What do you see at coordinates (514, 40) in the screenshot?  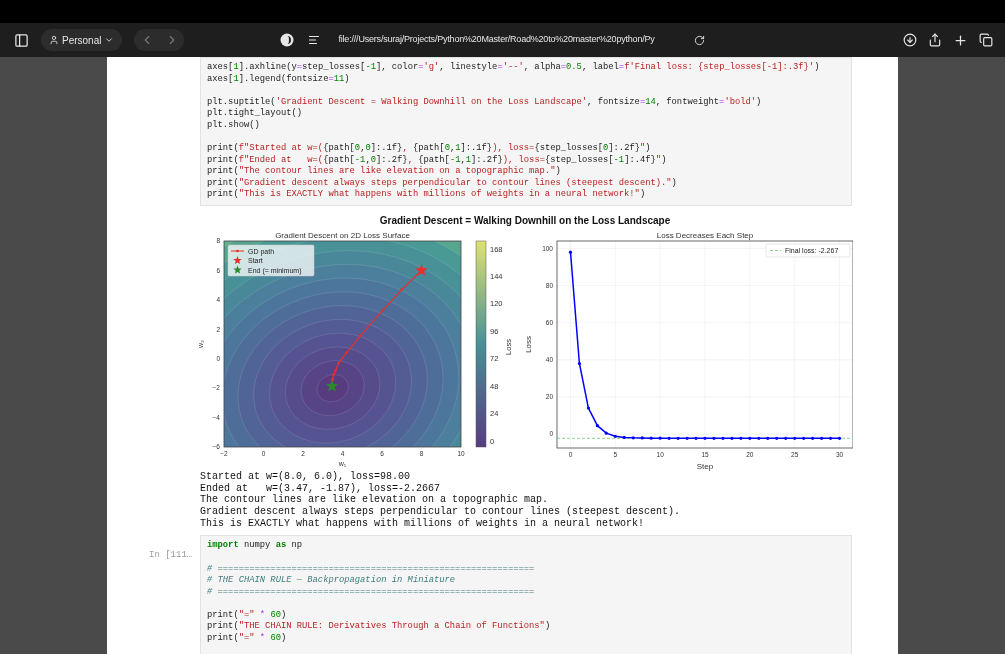 I see `address-text: file:///Users/suraj/Projects/Python%20Master/Road%20to%20master%20python/Py` at bounding box center [514, 40].